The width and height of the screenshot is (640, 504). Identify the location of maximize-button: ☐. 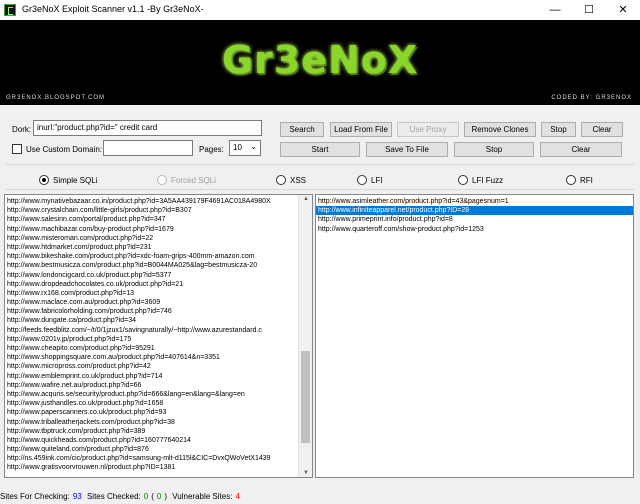
(589, 10).